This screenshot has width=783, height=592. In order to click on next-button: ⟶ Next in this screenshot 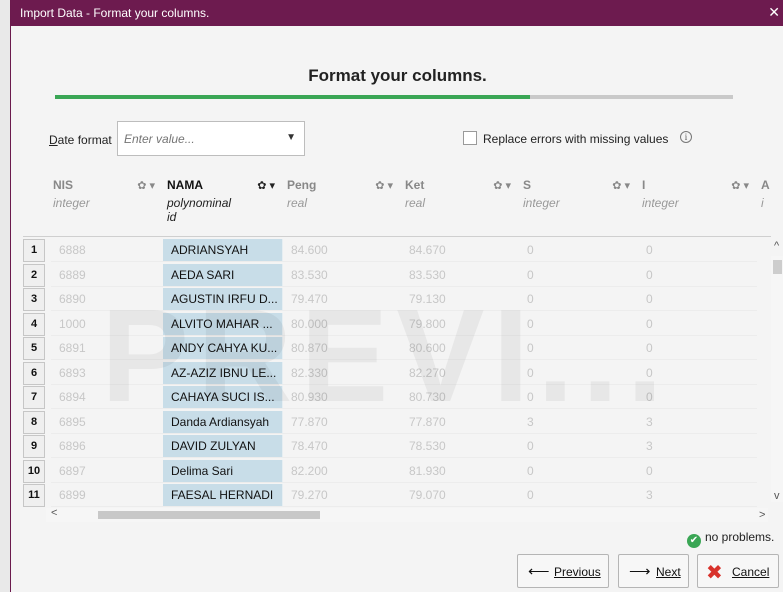, I will do `click(653, 571)`.